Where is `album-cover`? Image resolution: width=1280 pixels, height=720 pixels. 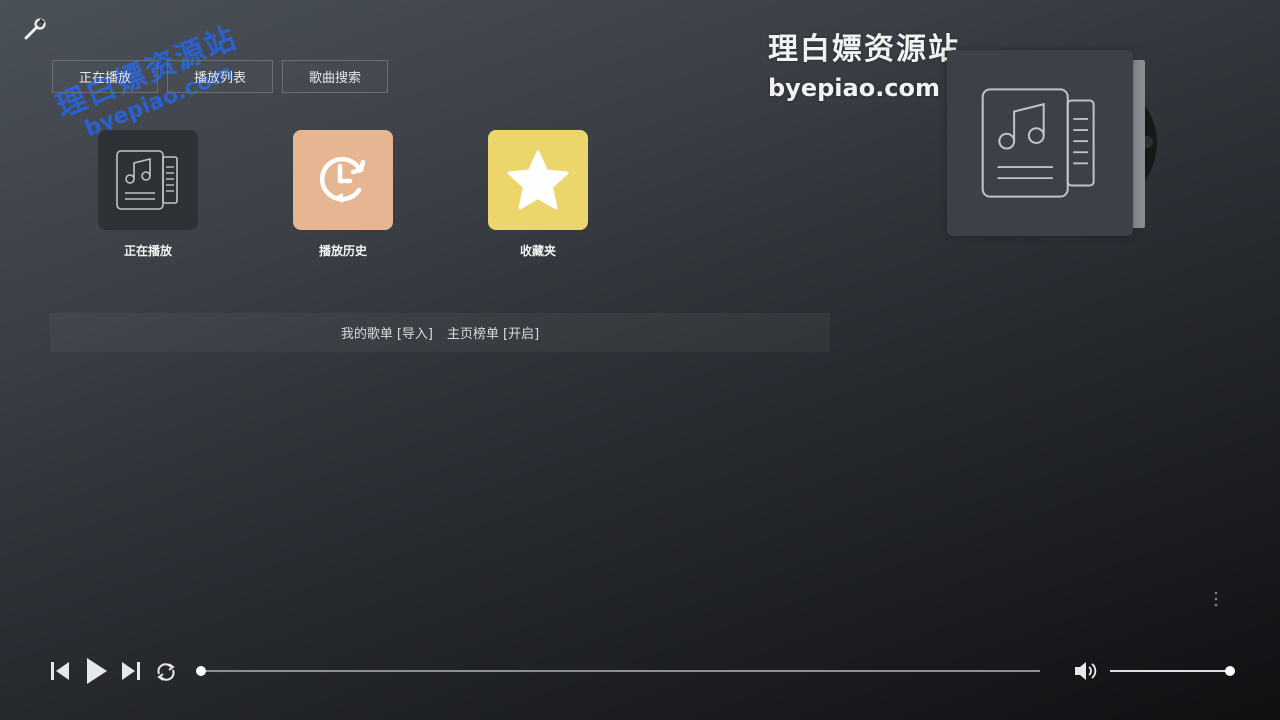 album-cover is located at coordinates (1052, 143).